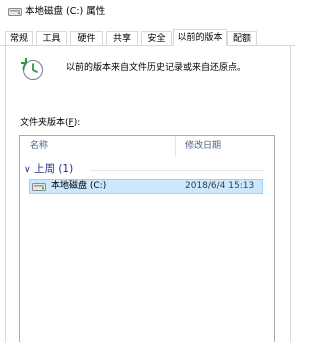 The image size is (320, 342). Describe the element at coordinates (220, 186) in the screenshot. I see `item-date: 2018/6/4 15:13` at that location.